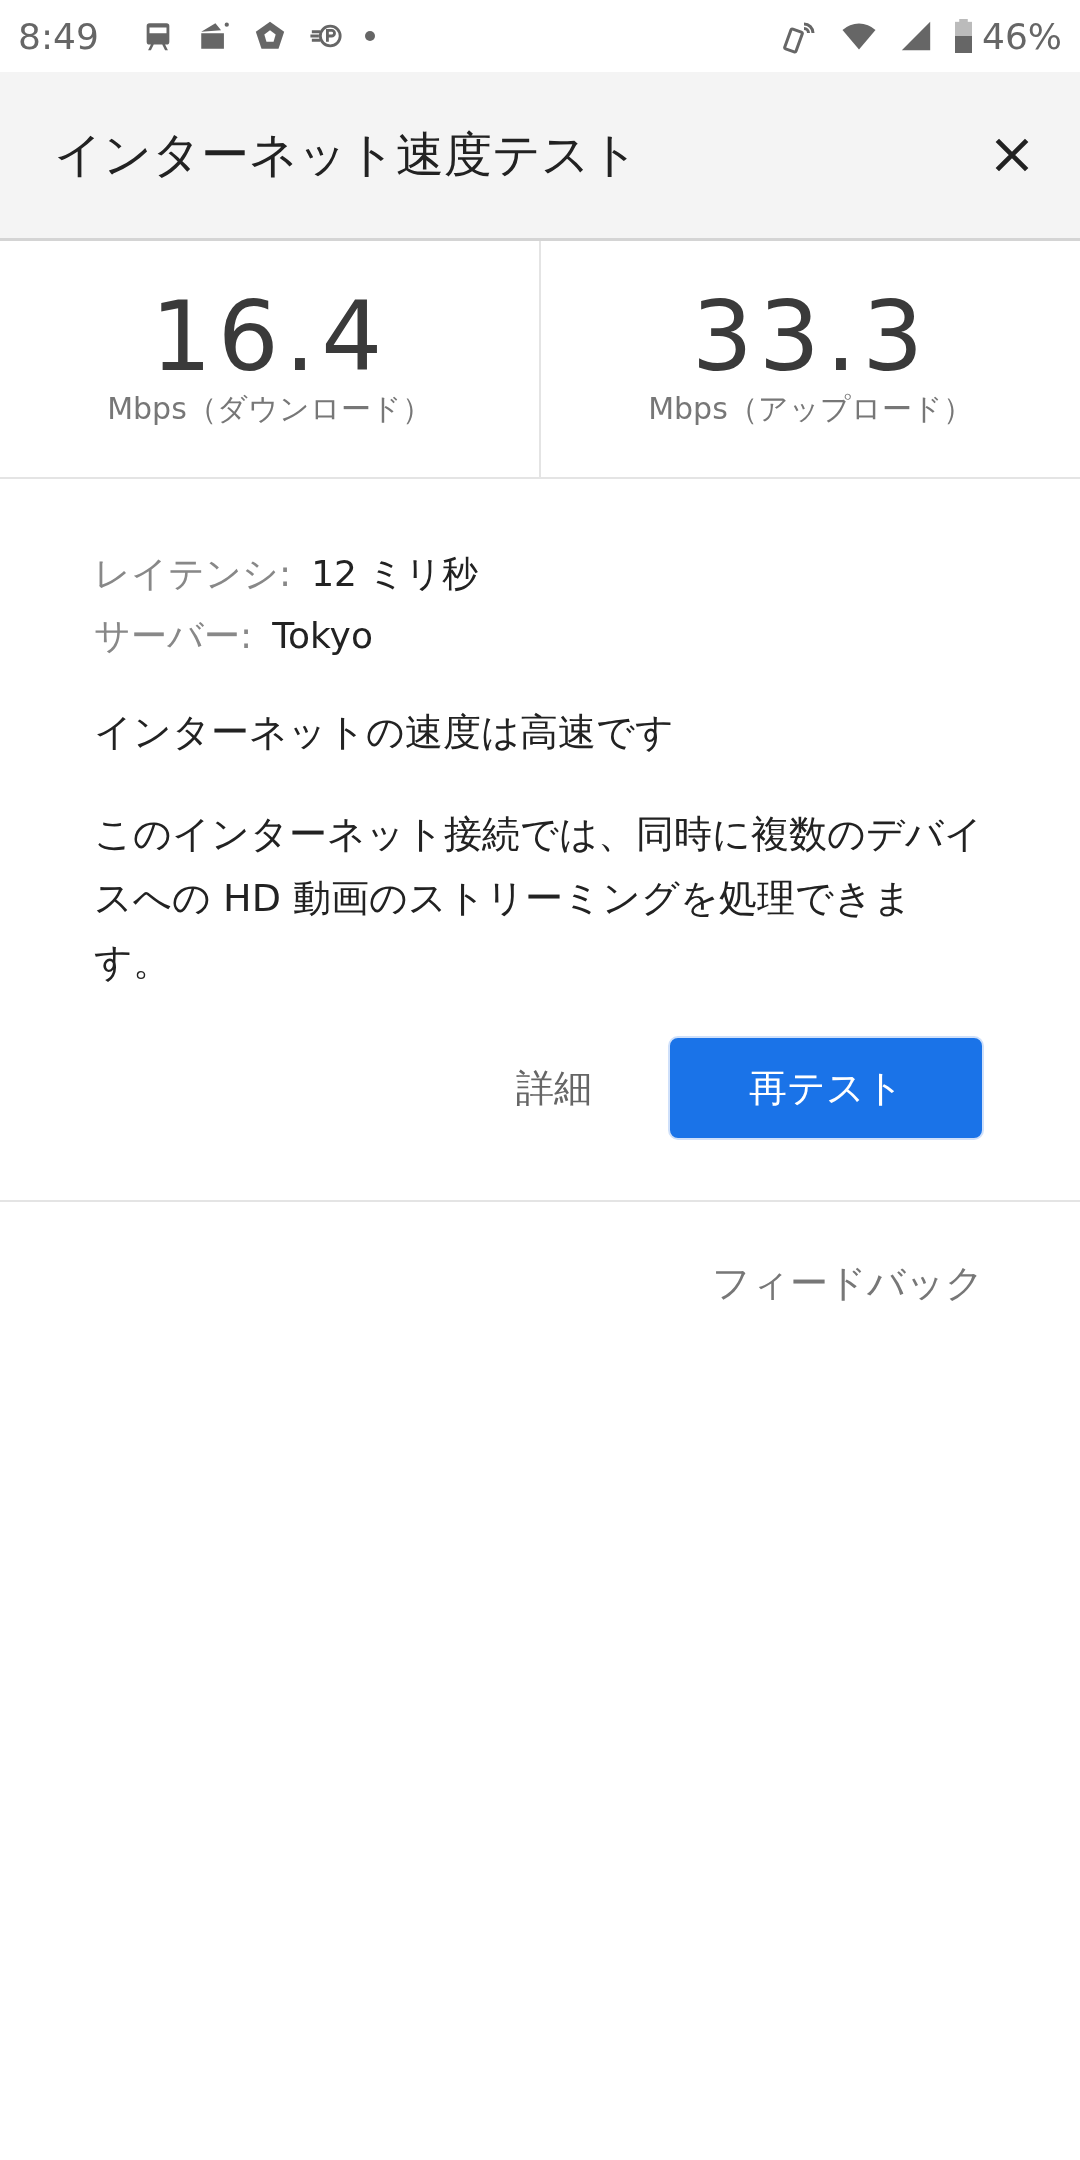  Describe the element at coordinates (269, 336) in the screenshot. I see `speed-value: 16.4` at that location.